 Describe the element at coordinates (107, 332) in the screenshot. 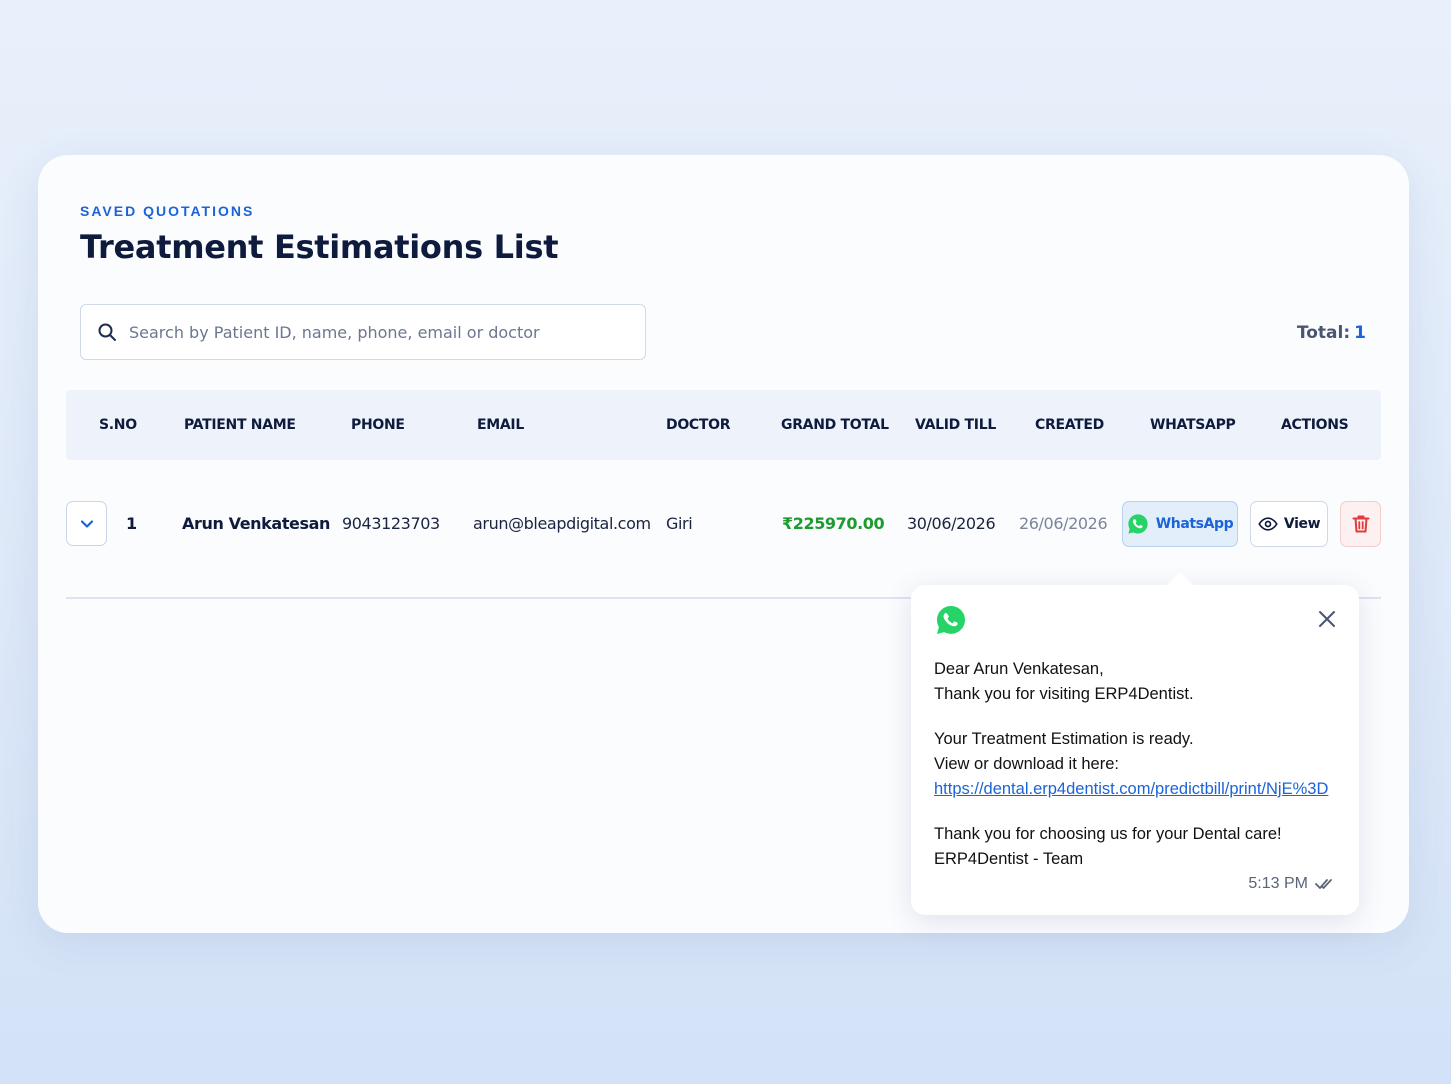

I see `search-icon` at that location.